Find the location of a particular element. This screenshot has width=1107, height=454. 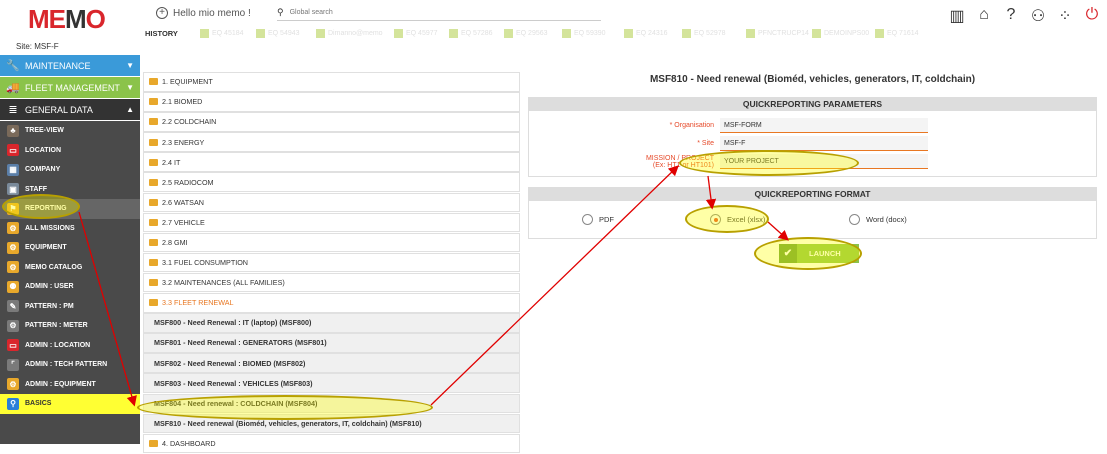

history-tab: EQ 24316 is located at coordinates (646, 33).